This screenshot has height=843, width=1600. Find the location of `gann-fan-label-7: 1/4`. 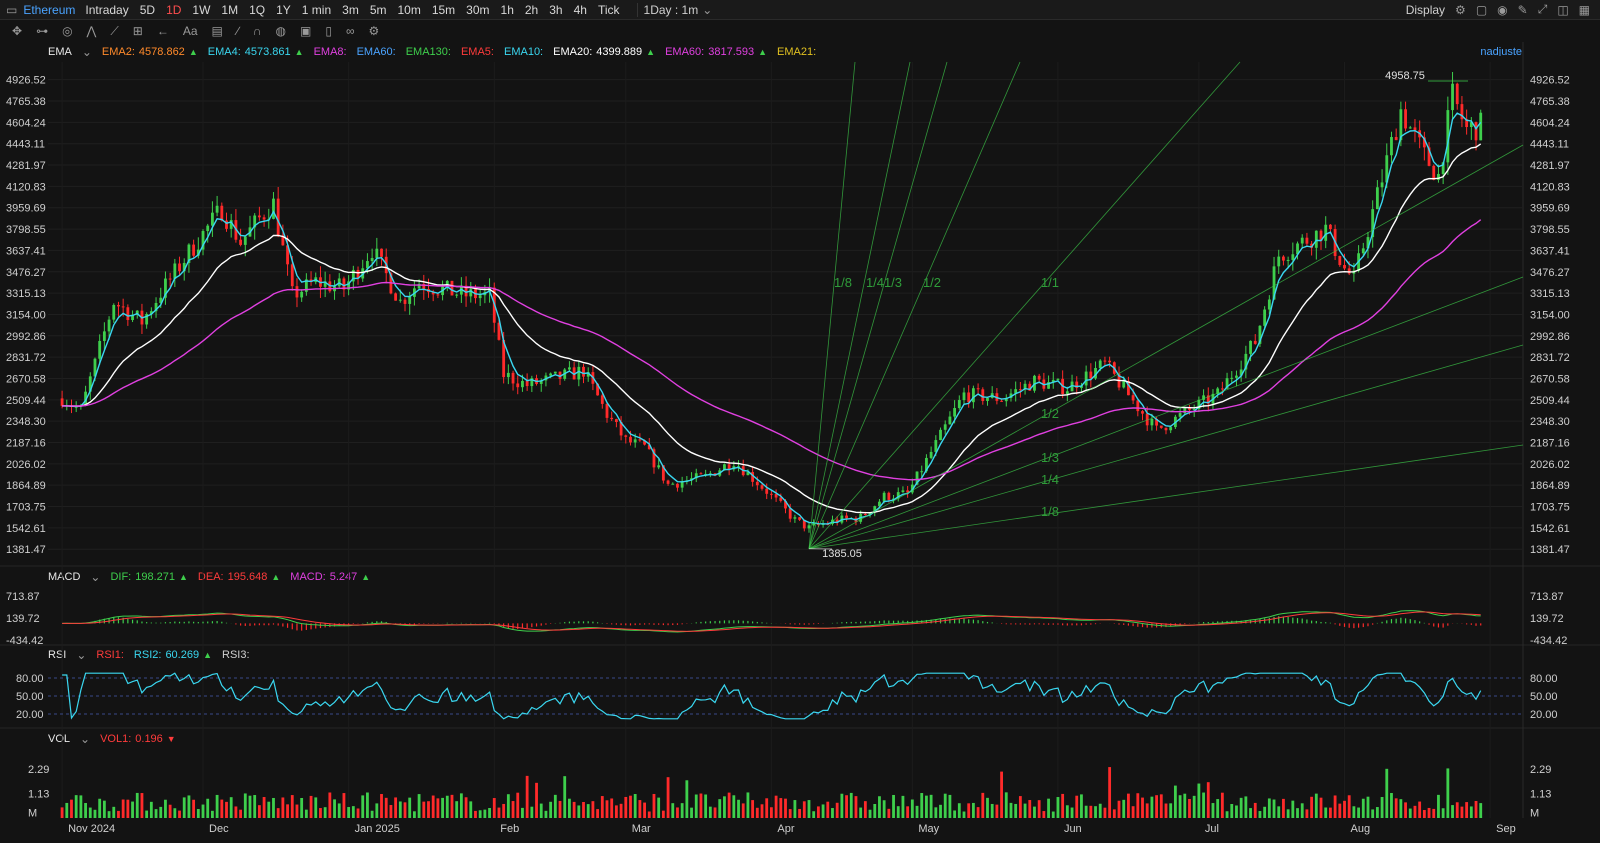

gann-fan-label-7: 1/4 is located at coordinates (1050, 479).